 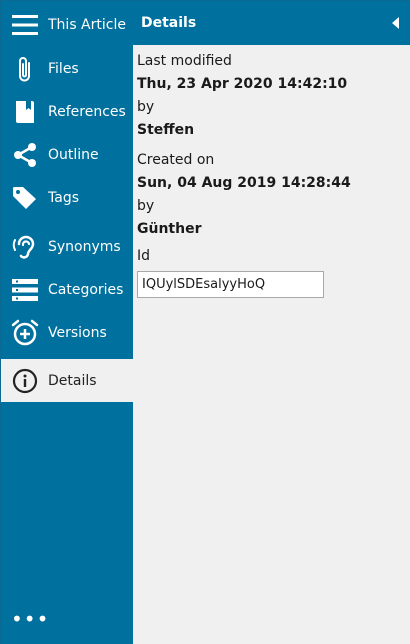 What do you see at coordinates (169, 229) in the screenshot?
I see `created-by-value: Günther` at bounding box center [169, 229].